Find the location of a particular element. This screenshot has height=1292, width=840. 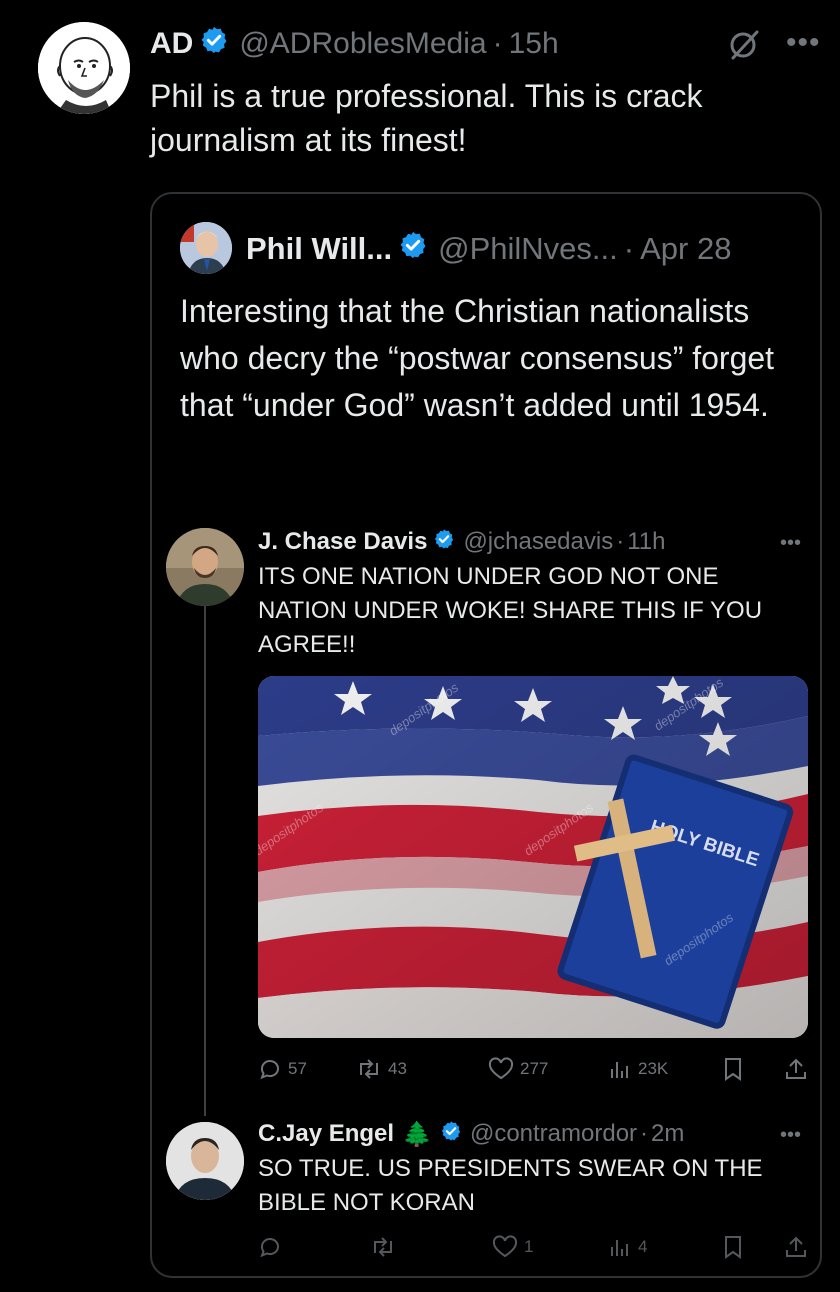

author-handle: @ADRoblesMedia is located at coordinates (362, 44).